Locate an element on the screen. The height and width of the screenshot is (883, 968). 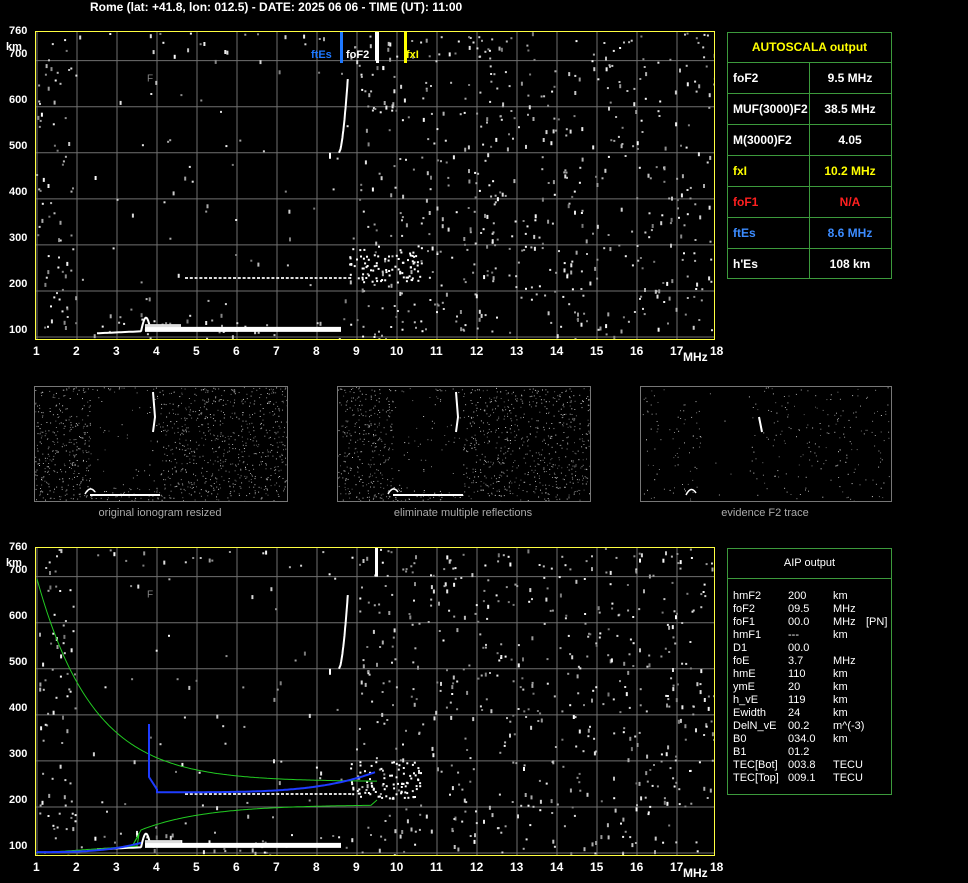
aip-value: 119 is located at coordinates (797, 700).